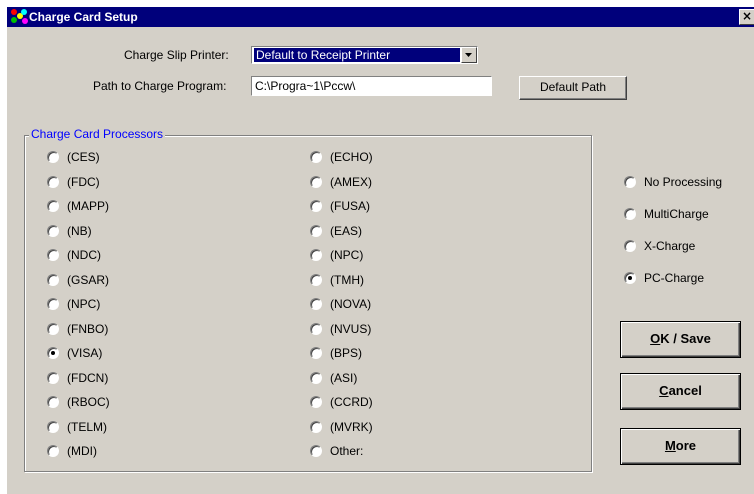 This screenshot has height=494, width=754. I want to click on more-button: More, so click(680, 446).